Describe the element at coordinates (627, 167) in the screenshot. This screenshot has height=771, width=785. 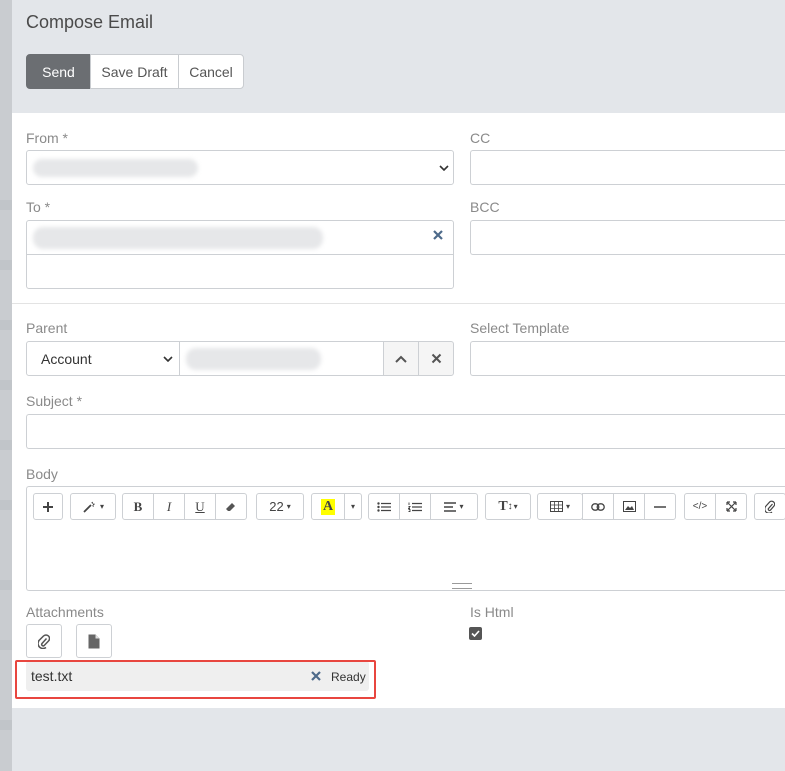
I see `cc-input` at that location.